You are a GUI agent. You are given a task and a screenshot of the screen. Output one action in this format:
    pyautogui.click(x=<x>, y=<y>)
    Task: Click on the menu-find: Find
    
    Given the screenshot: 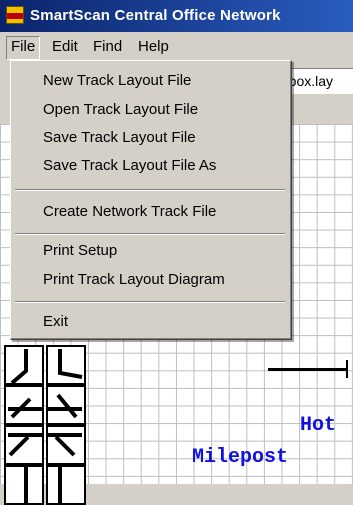 What is the action you would take?
    pyautogui.click(x=107, y=47)
    